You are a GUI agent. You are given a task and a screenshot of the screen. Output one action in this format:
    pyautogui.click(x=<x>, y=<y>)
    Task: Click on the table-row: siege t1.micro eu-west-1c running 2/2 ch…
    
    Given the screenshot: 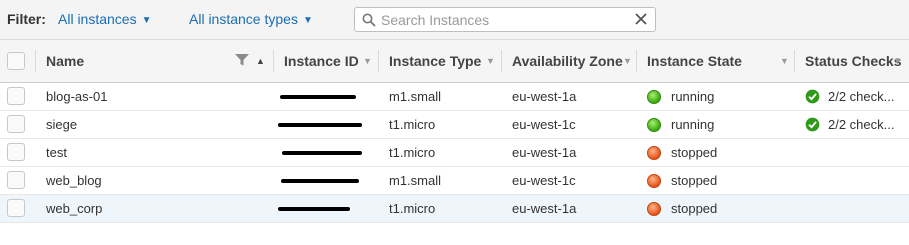 What is the action you would take?
    pyautogui.click(x=454, y=124)
    